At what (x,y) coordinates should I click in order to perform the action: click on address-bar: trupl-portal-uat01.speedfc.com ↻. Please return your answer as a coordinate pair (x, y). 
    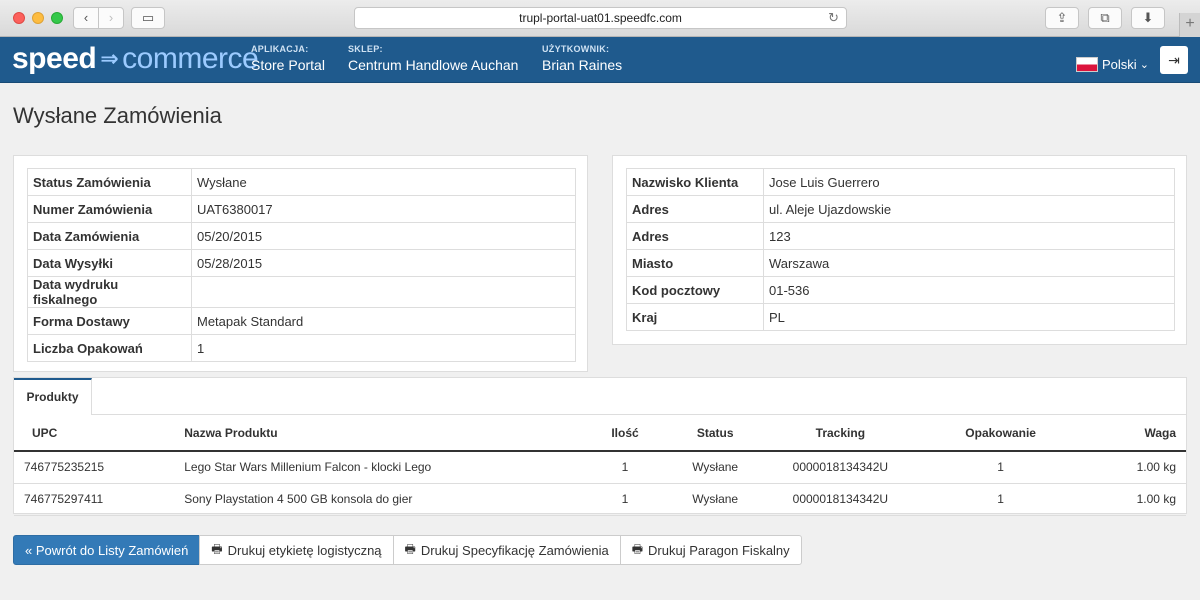
    Looking at the image, I should click on (600, 18).